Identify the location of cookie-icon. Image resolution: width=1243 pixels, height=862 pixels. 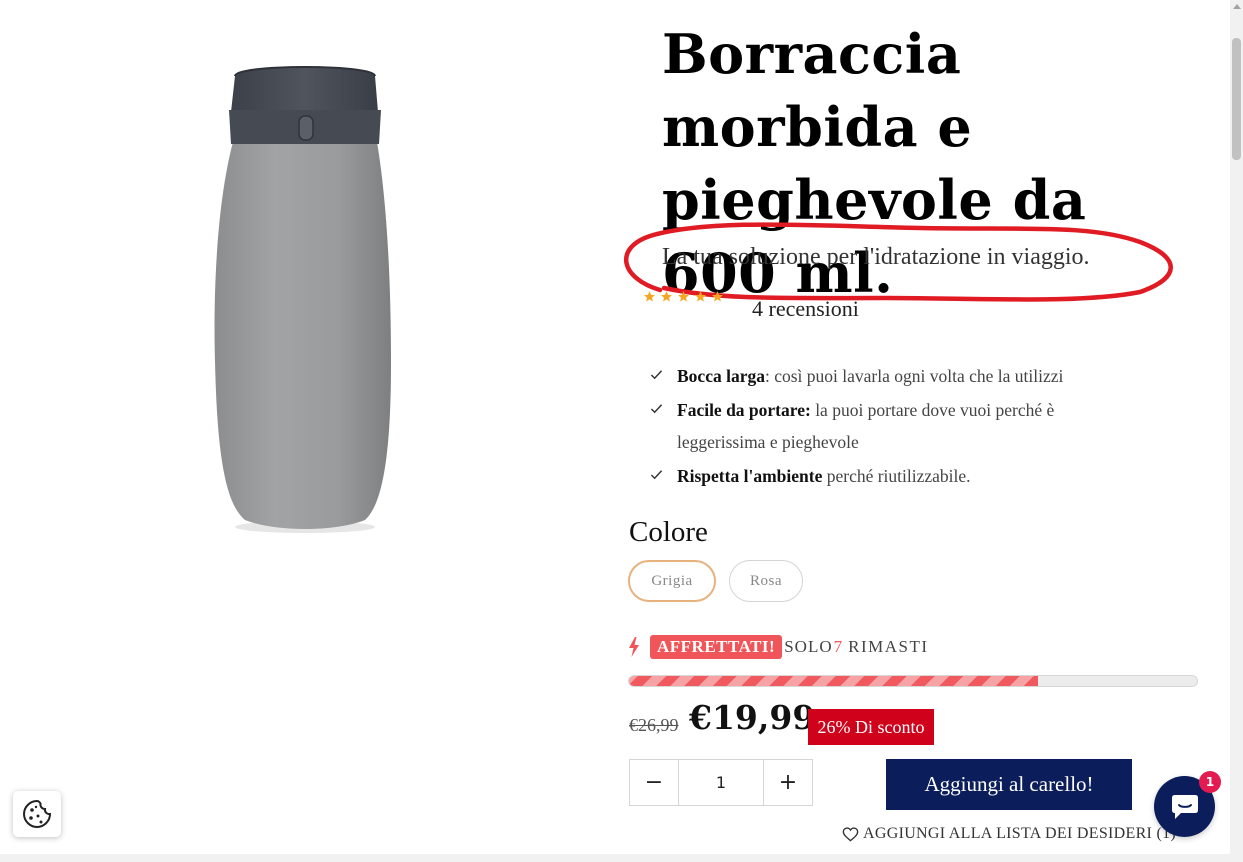
(37, 814).